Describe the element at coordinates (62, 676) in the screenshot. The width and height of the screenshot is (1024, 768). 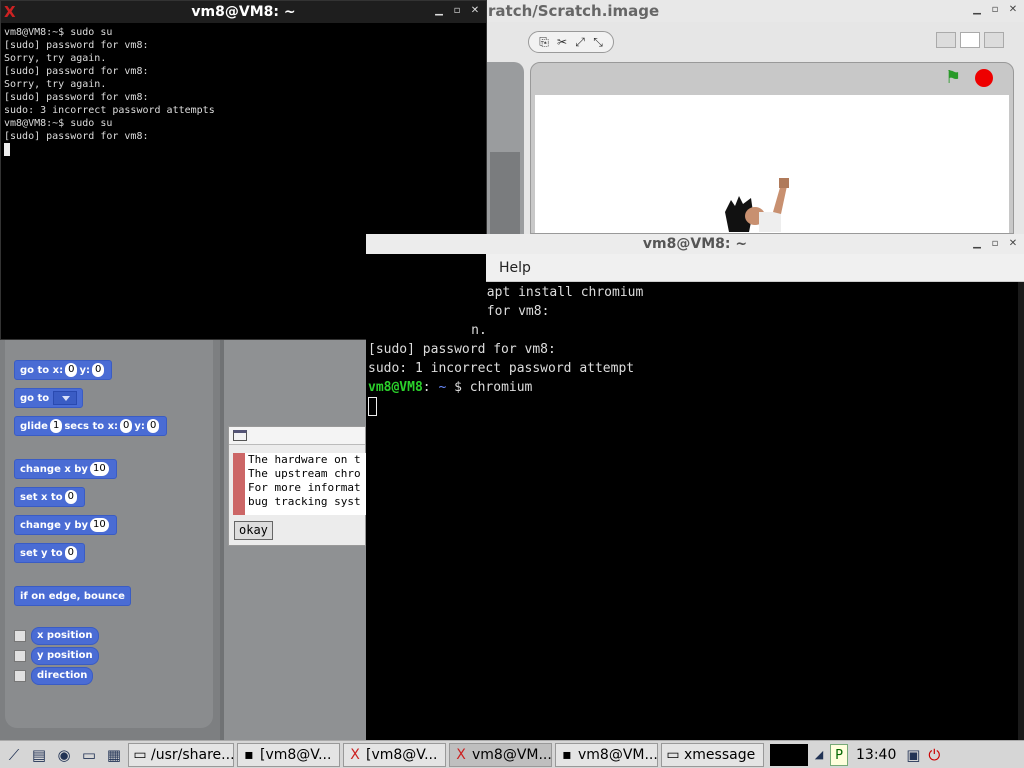
I see `direction-reporter: direction` at that location.